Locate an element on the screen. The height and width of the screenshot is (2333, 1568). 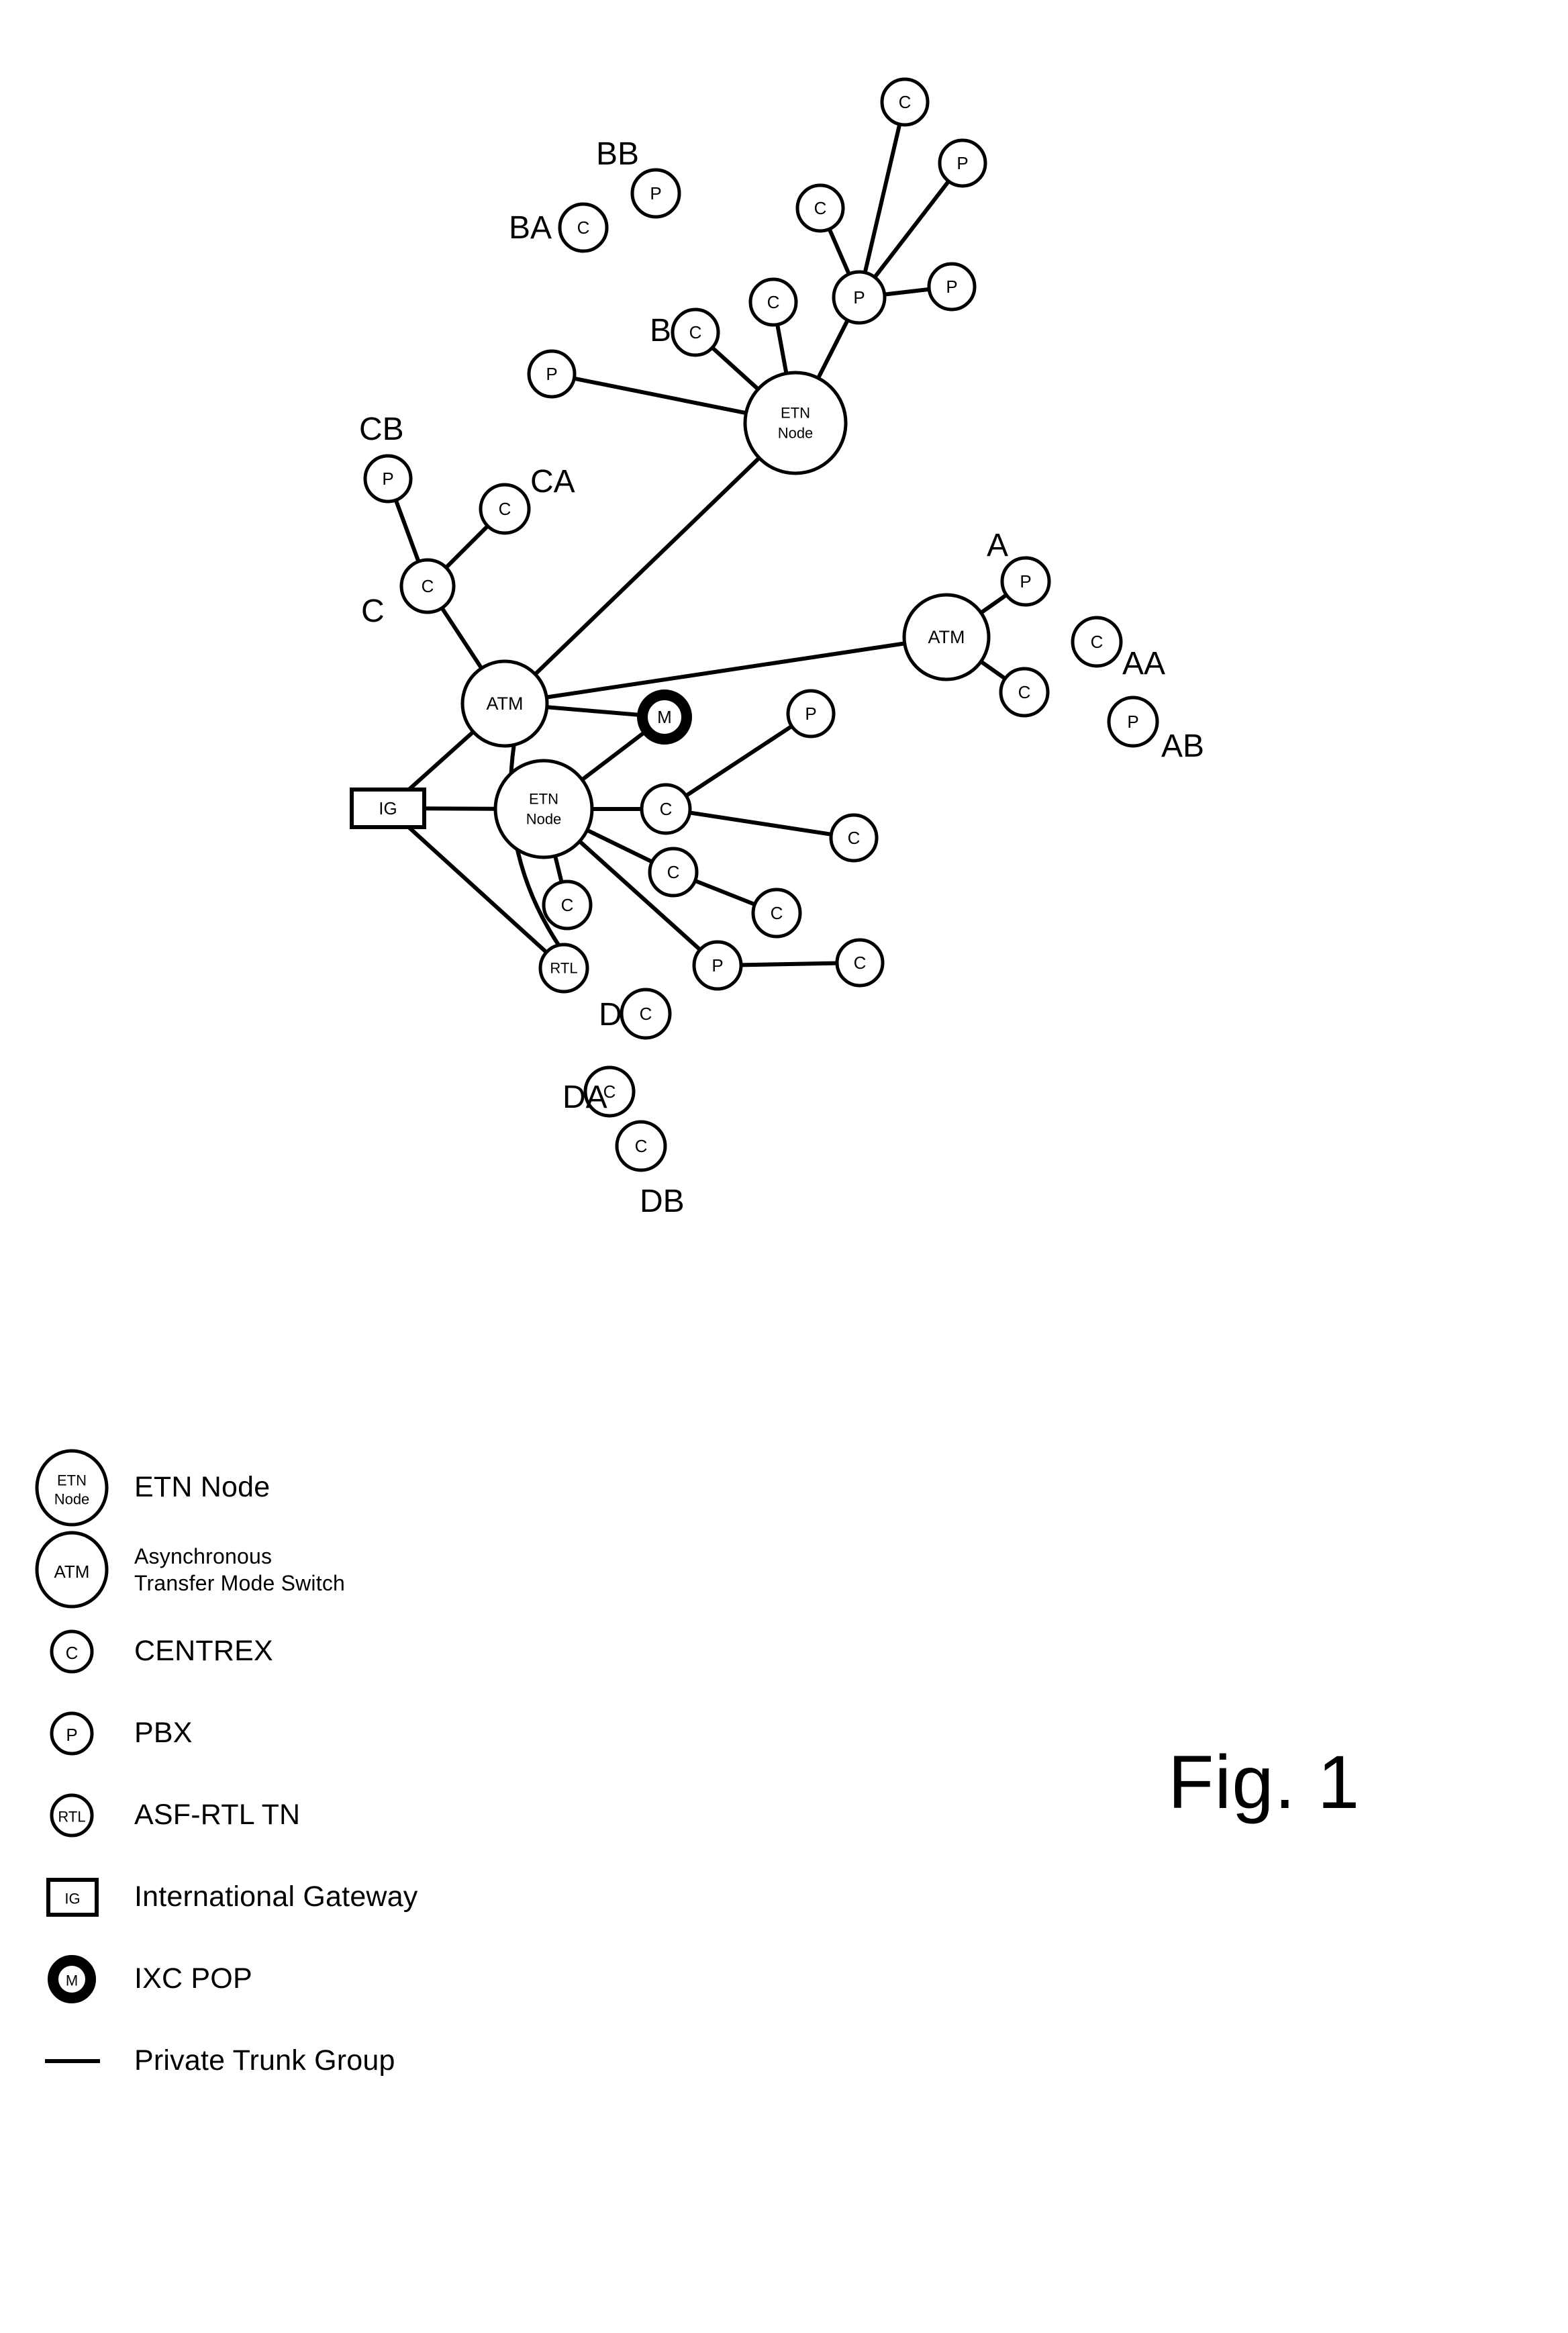
svg-text: P is located at coordinates (72, 1735).